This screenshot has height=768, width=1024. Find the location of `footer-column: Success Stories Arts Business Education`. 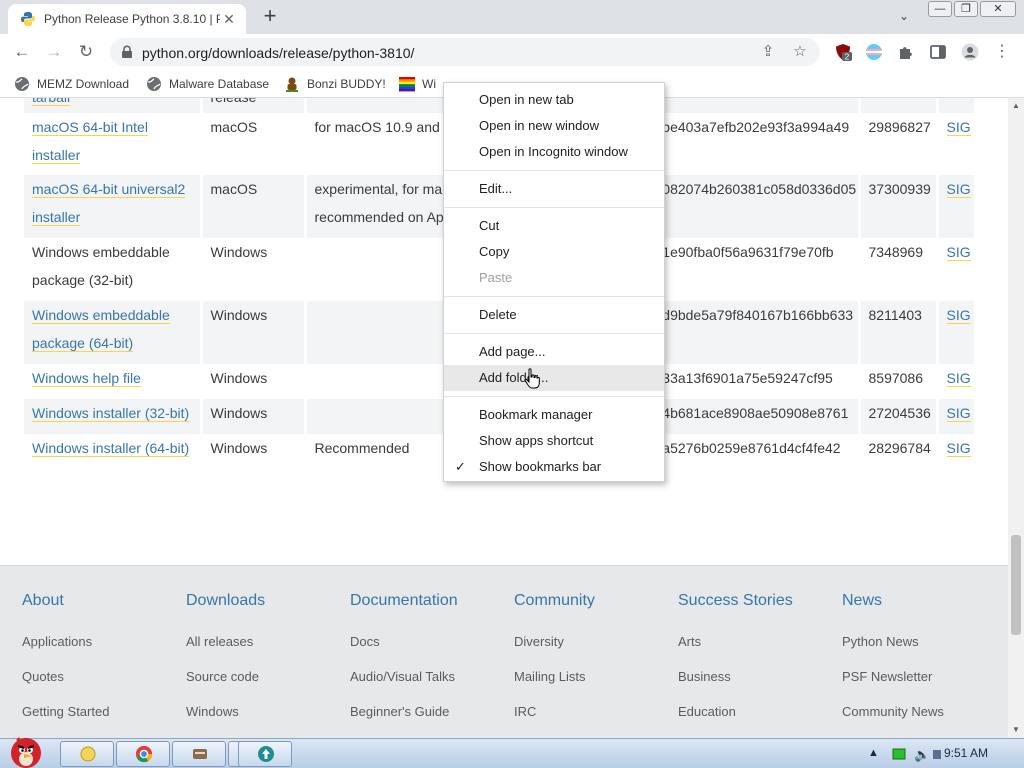

footer-column: Success Stories Arts Business Education is located at coordinates (758, 665).